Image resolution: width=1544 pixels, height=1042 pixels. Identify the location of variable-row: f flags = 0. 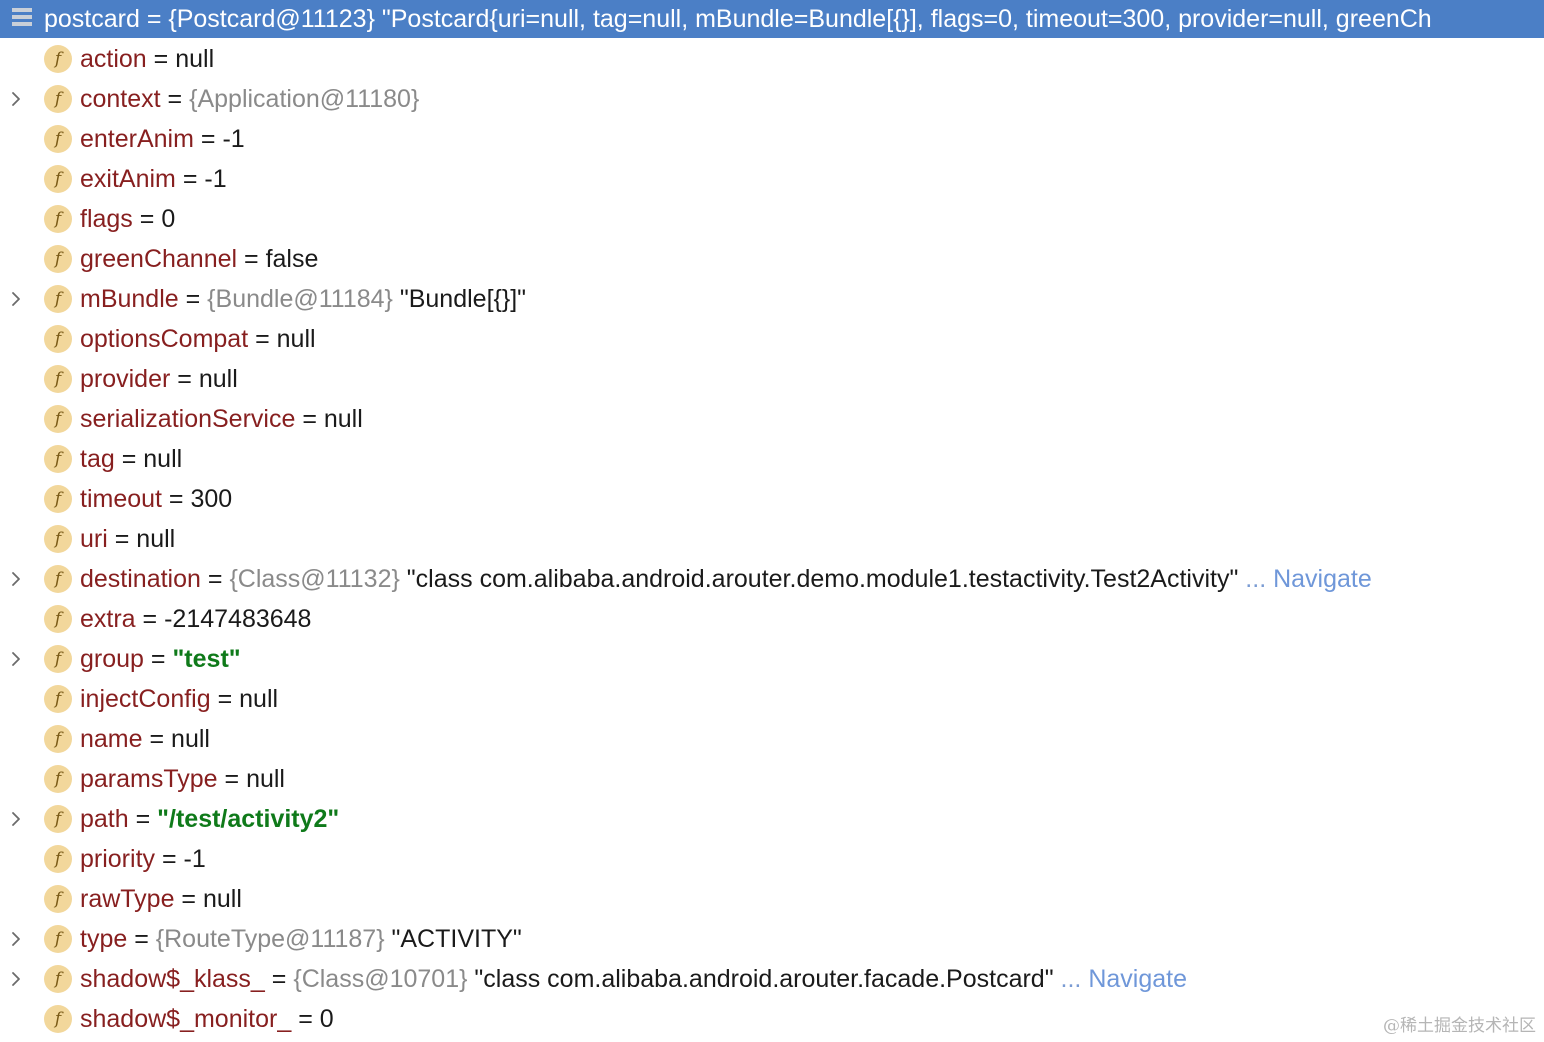
(772, 219).